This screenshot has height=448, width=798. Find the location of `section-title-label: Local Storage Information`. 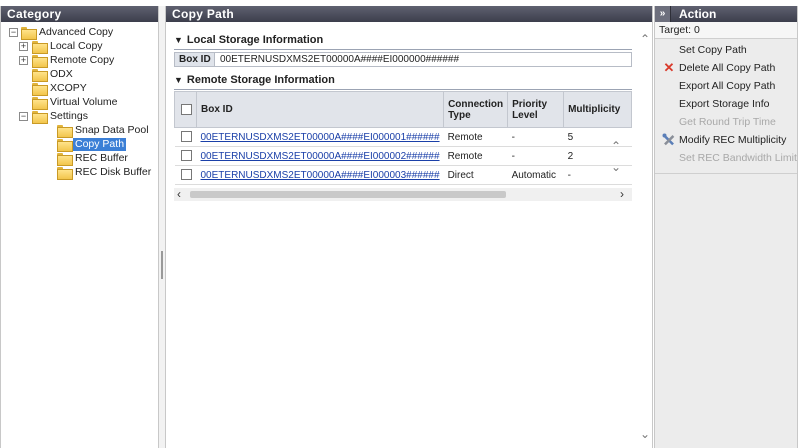

section-title-label: Local Storage Information is located at coordinates (255, 40).